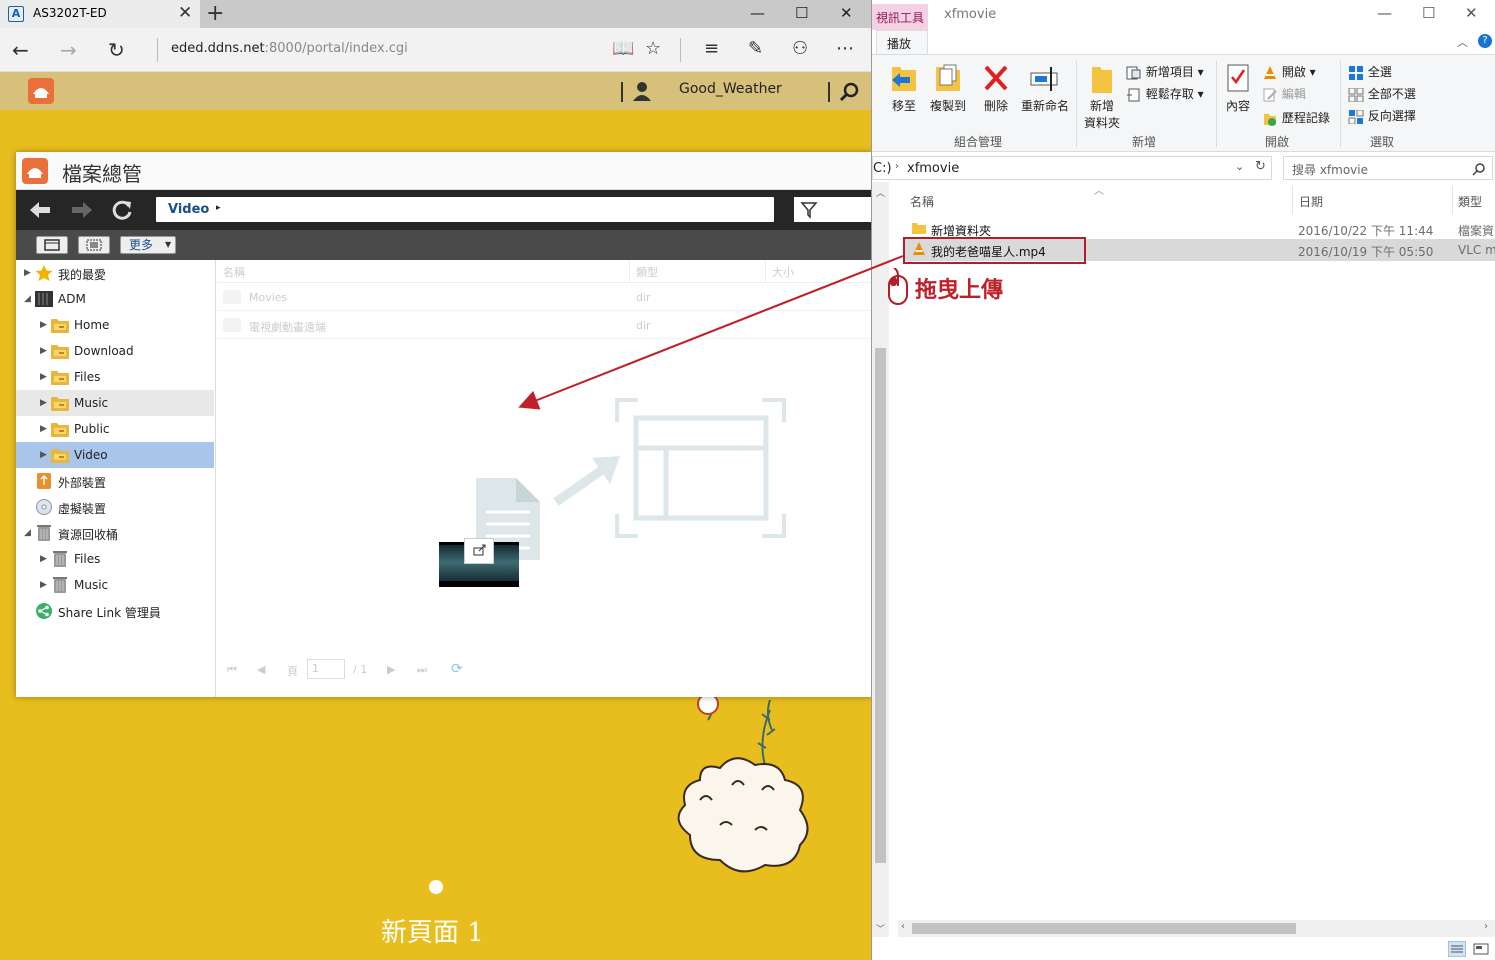  What do you see at coordinates (1238, 87) in the screenshot?
I see `properties-button: 內容` at bounding box center [1238, 87].